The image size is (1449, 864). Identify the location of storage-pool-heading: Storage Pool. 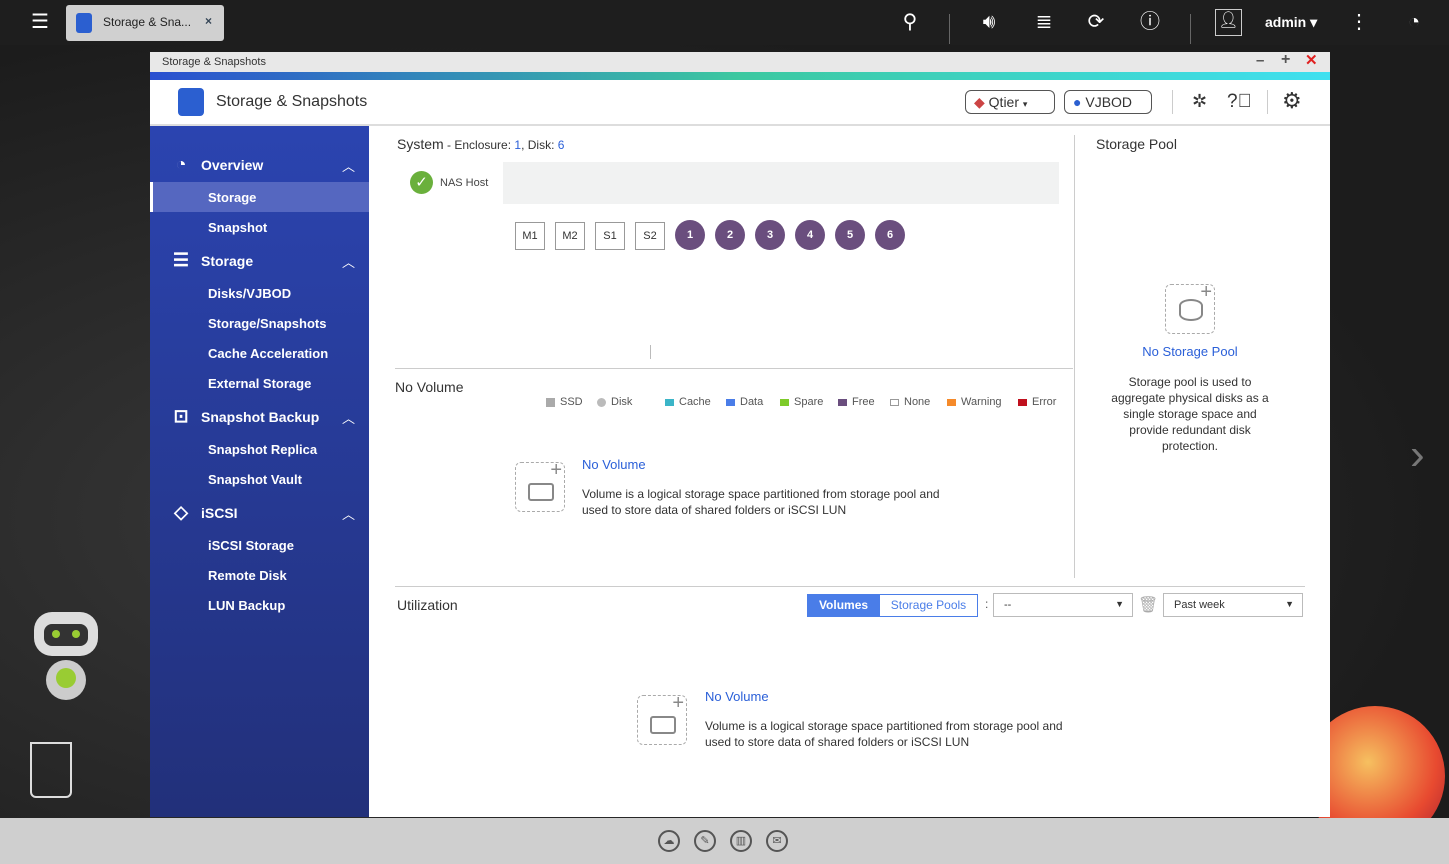
(1136, 144).